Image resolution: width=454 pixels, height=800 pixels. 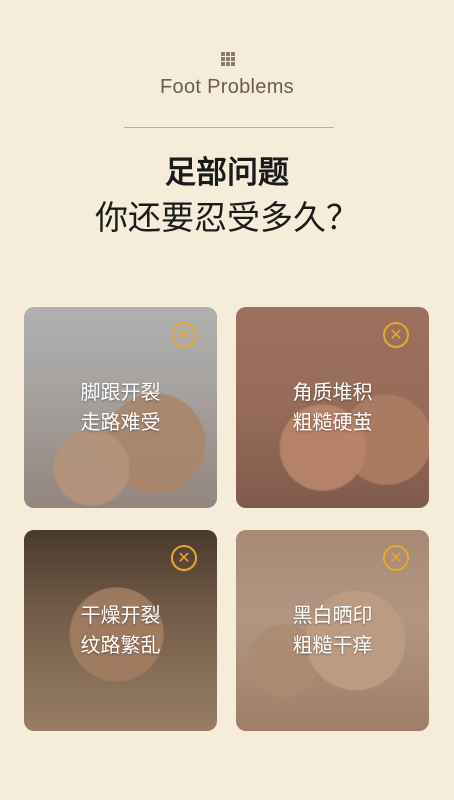 I want to click on card-label: 黑白晒印 粗糙干痒, so click(x=332, y=630).